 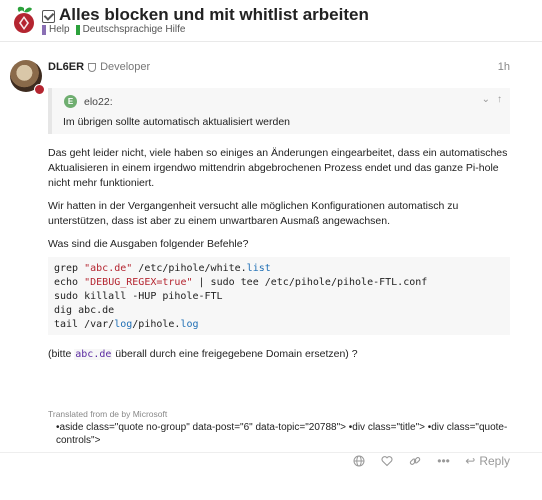 I want to click on code-token: dig abc.de, so click(x=84, y=310).